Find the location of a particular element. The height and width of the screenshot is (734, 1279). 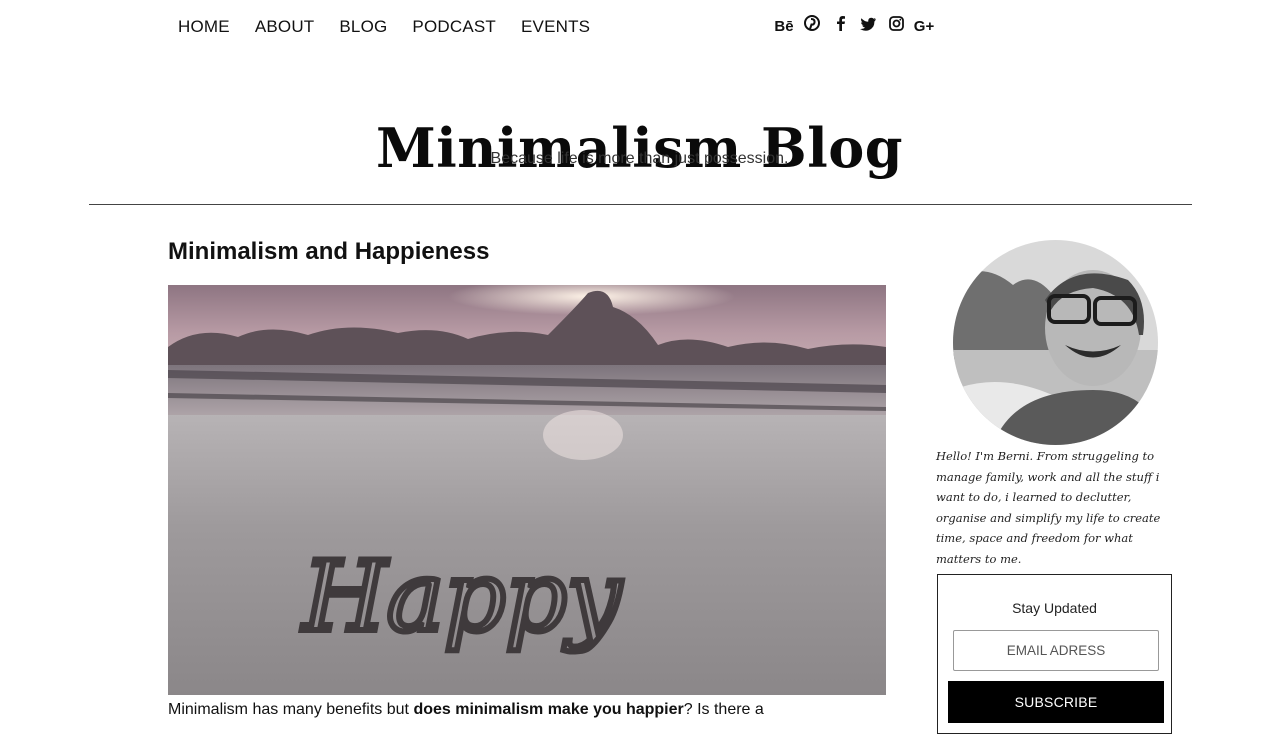

nav-home-link: HOME is located at coordinates (204, 27).